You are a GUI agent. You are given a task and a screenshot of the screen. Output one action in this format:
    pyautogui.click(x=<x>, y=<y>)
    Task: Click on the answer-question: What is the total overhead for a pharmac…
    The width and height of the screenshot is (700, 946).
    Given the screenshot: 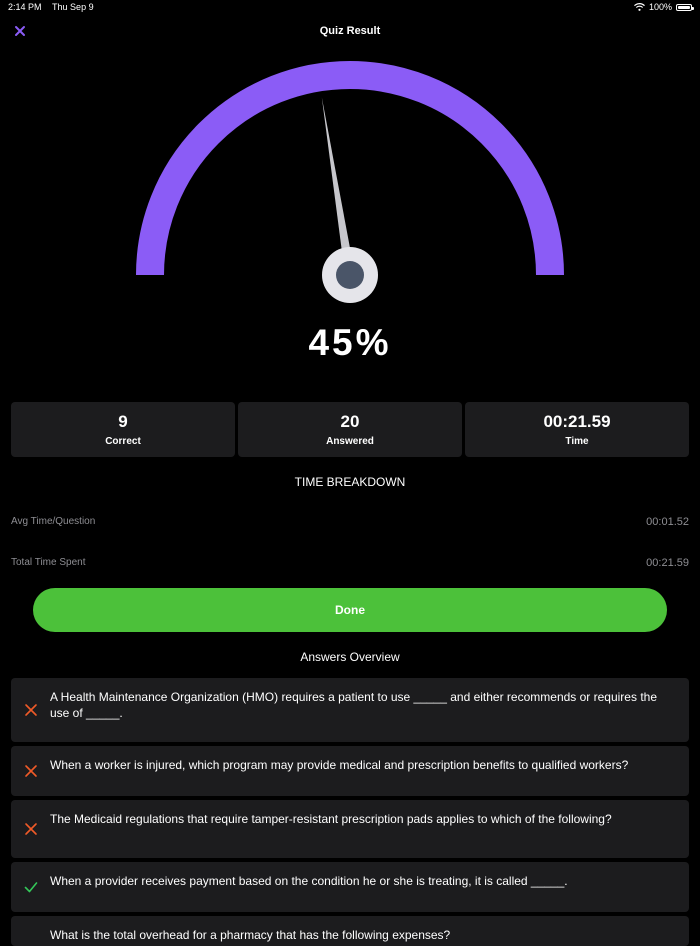 What is the action you would take?
    pyautogui.click(x=250, y=935)
    